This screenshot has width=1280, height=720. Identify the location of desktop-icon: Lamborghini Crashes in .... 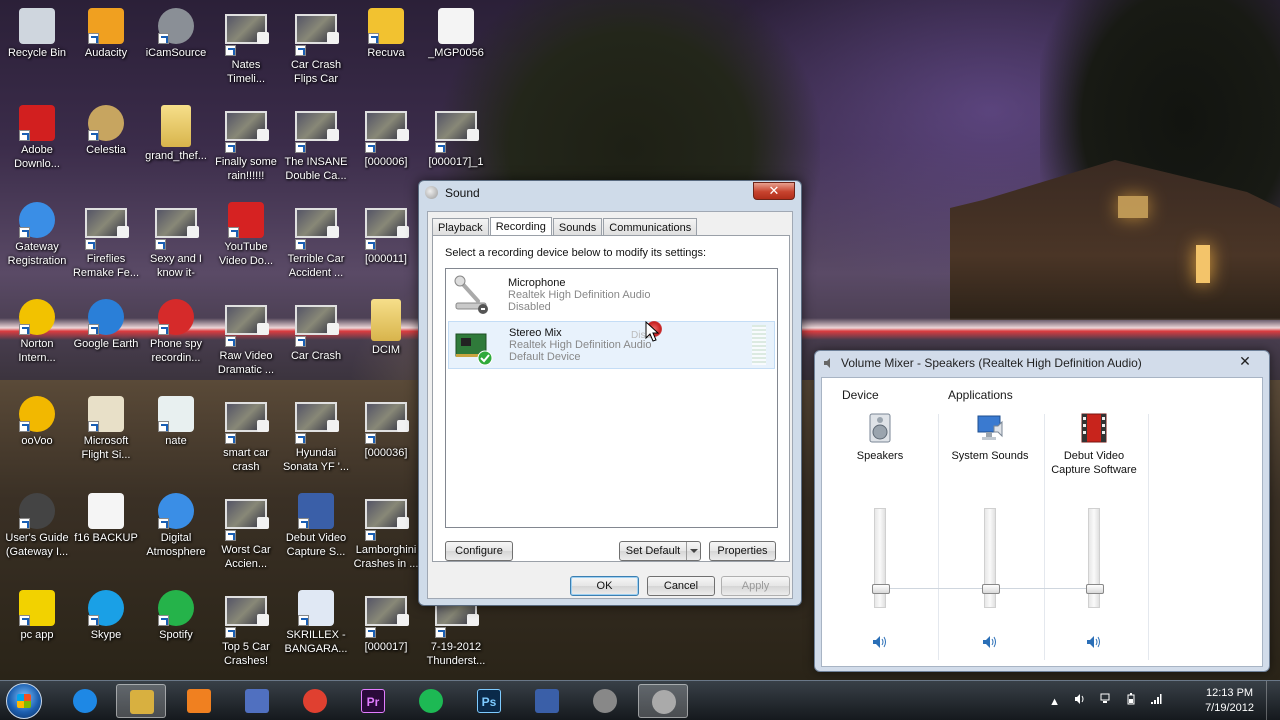
(386, 532).